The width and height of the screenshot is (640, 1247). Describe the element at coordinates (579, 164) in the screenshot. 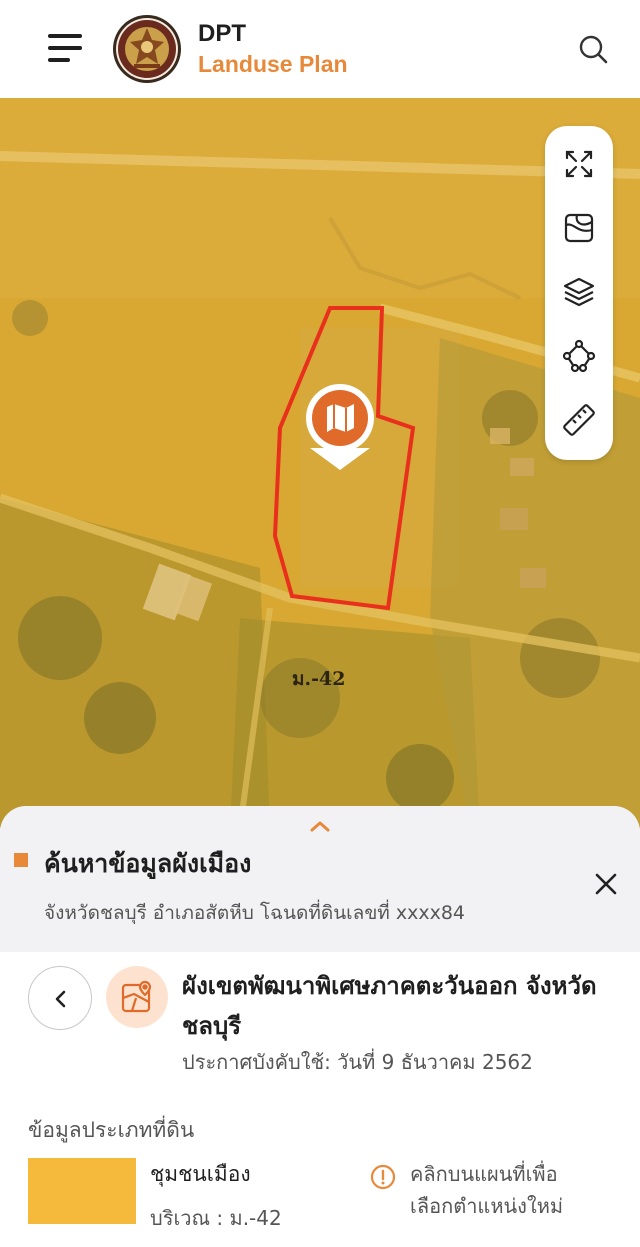

I see `fullscreen-icon` at that location.